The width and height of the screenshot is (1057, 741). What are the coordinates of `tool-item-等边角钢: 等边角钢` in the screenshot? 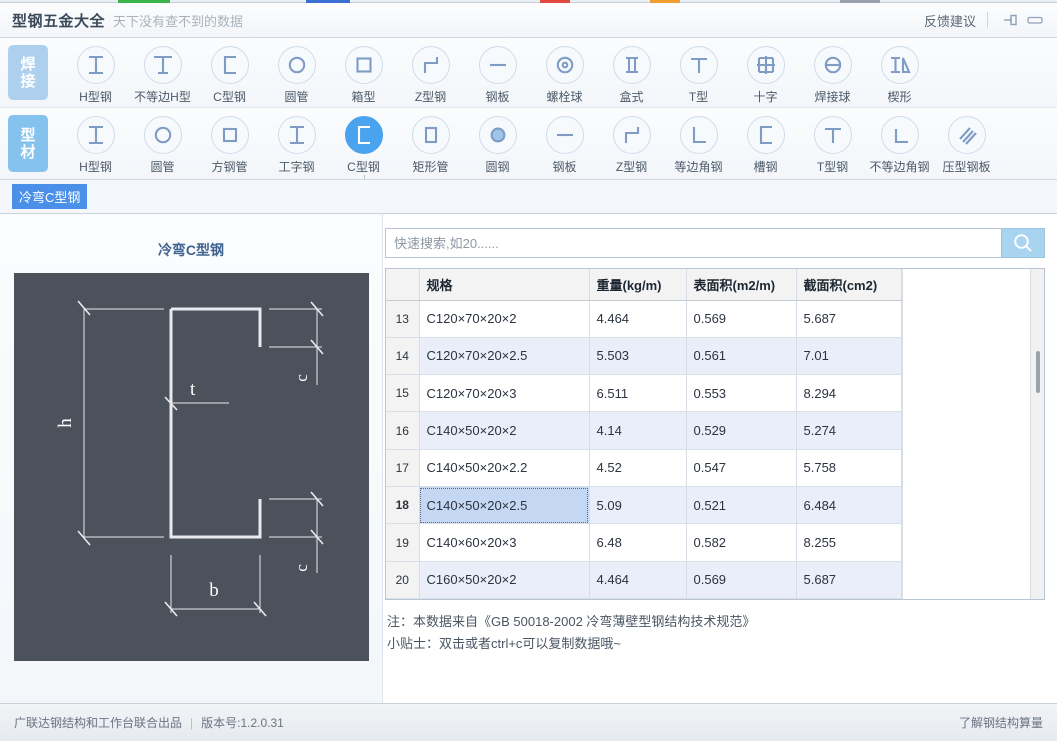 It's located at (698, 141).